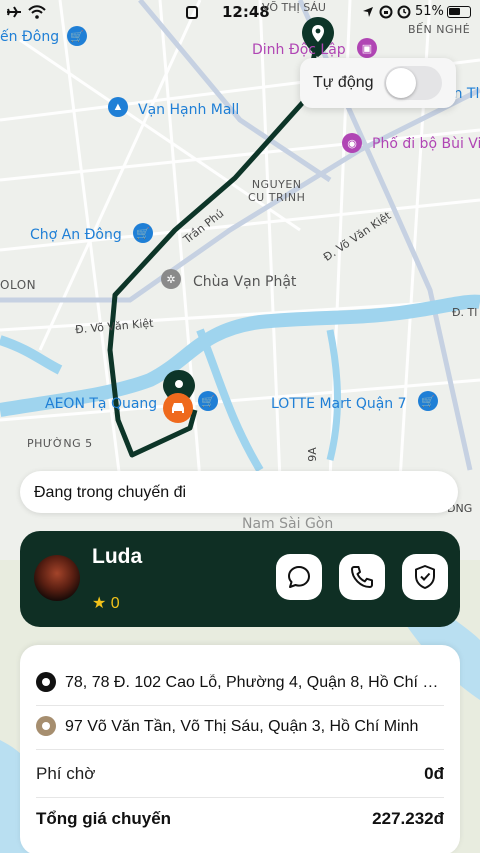  I want to click on auto-mode-card: Tự động, so click(378, 83).